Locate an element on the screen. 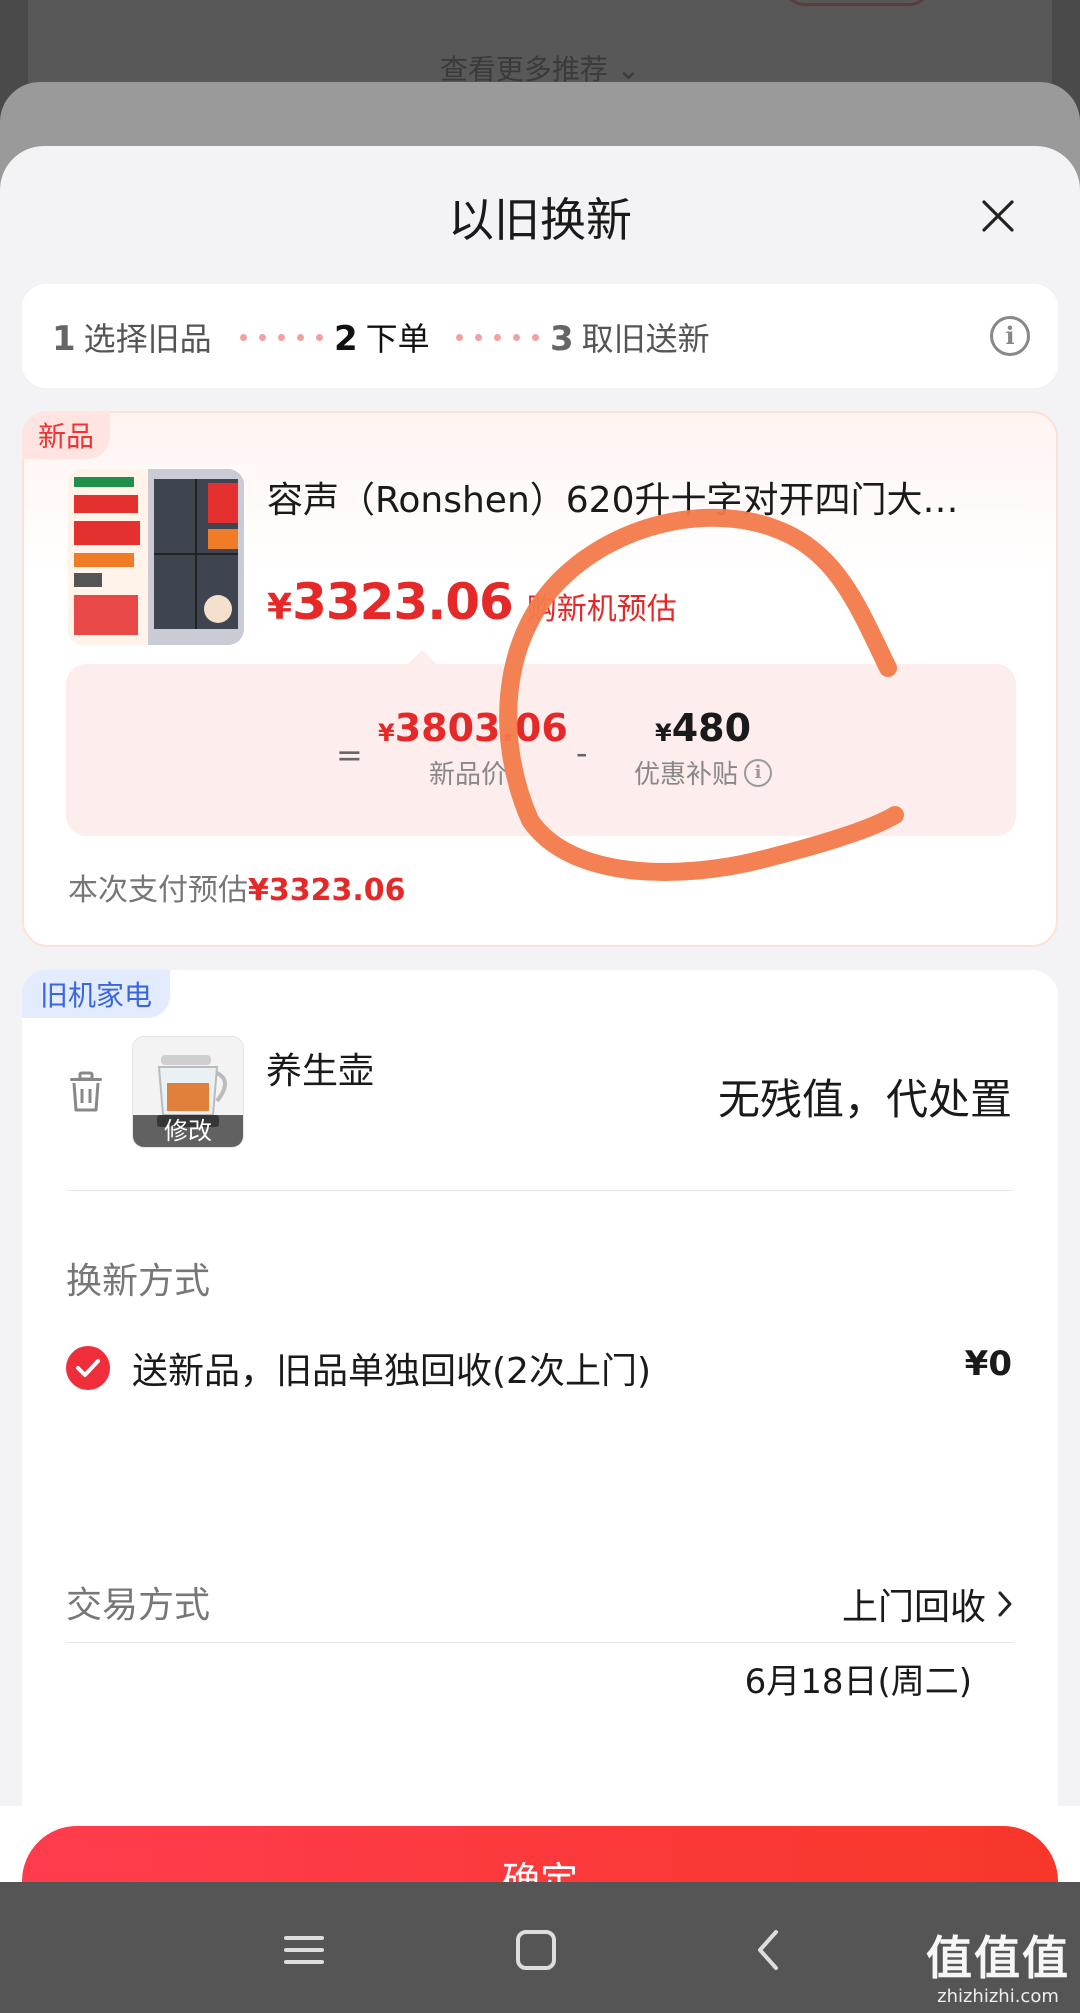  price-breakdown: = ¥3803.06 新品价 - ¥480 优惠补贴 i is located at coordinates (541, 743).